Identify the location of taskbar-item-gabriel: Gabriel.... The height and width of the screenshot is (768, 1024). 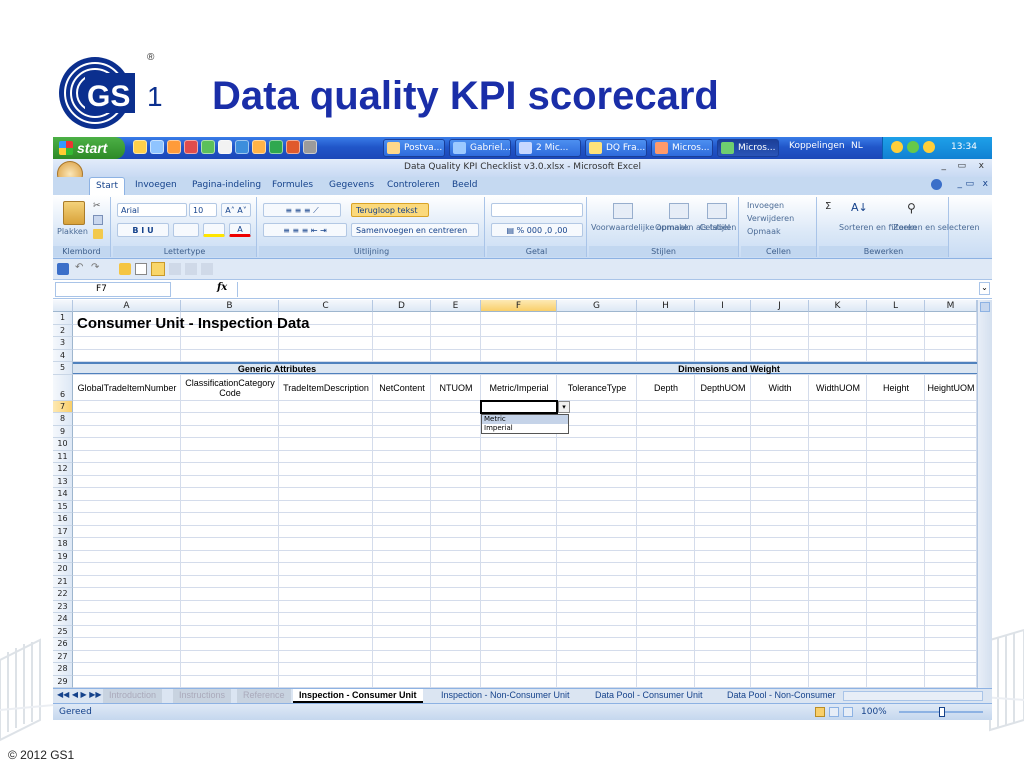
(480, 148).